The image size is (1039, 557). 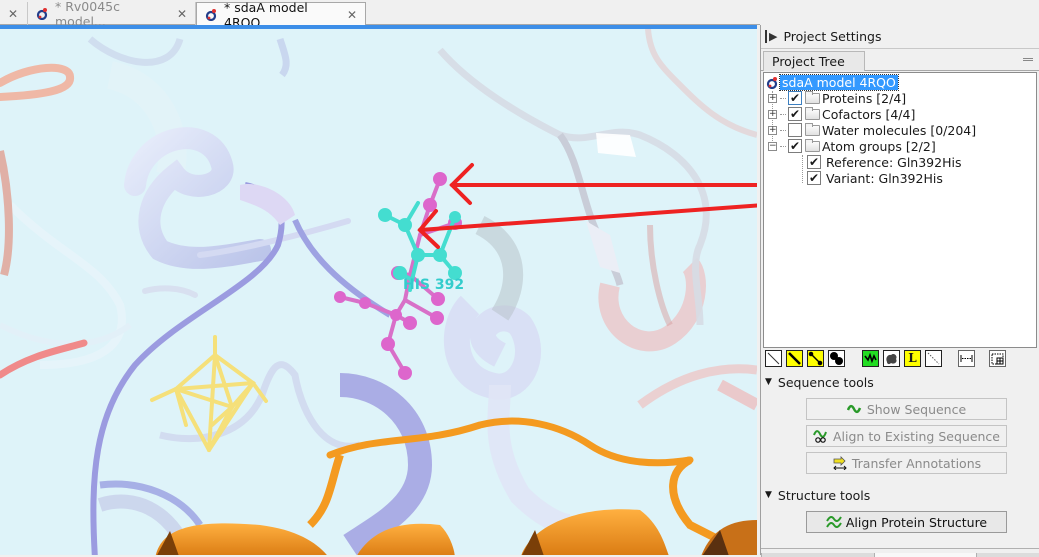 What do you see at coordinates (795, 130) in the screenshot?
I see `water-molecules-checkbox` at bounding box center [795, 130].